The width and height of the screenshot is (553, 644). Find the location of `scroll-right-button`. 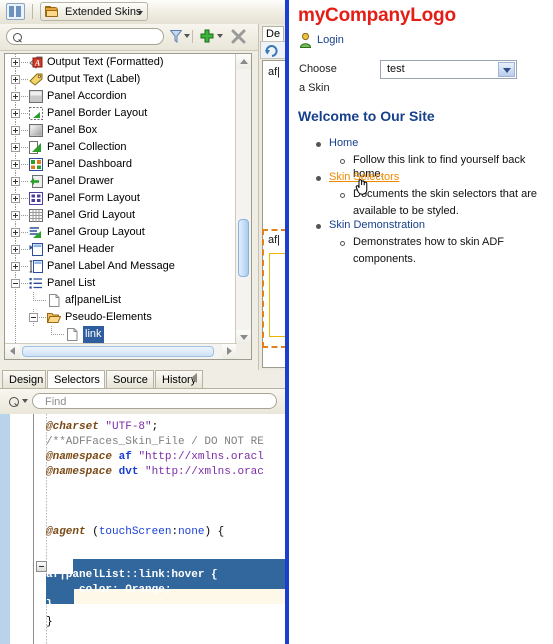

scroll-right-button is located at coordinates (229, 351).